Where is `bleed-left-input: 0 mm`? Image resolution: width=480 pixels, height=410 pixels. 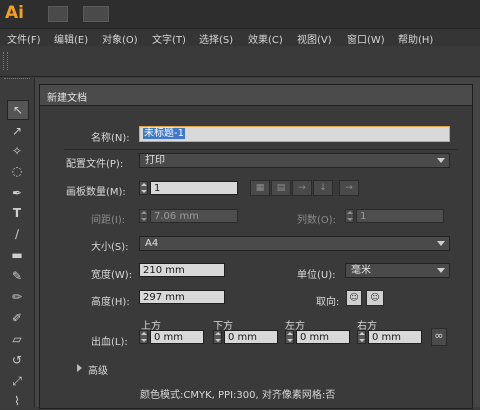 bleed-left-input: 0 mm is located at coordinates (323, 337).